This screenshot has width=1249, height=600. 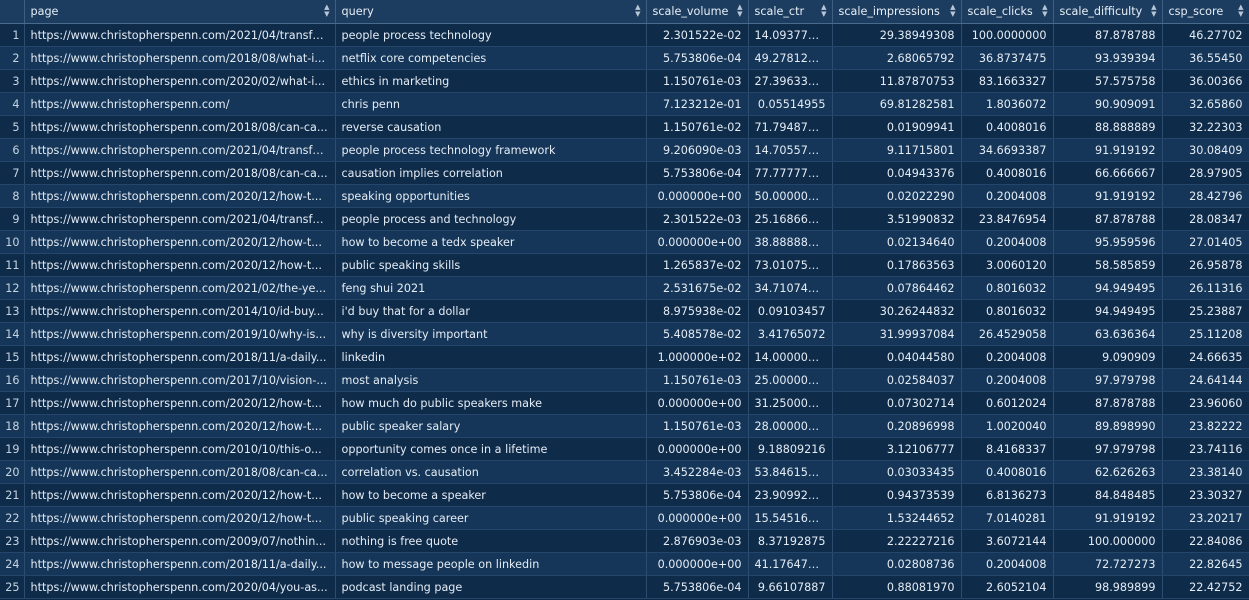 I want to click on cell-query: why is diversity important, so click(x=491, y=334).